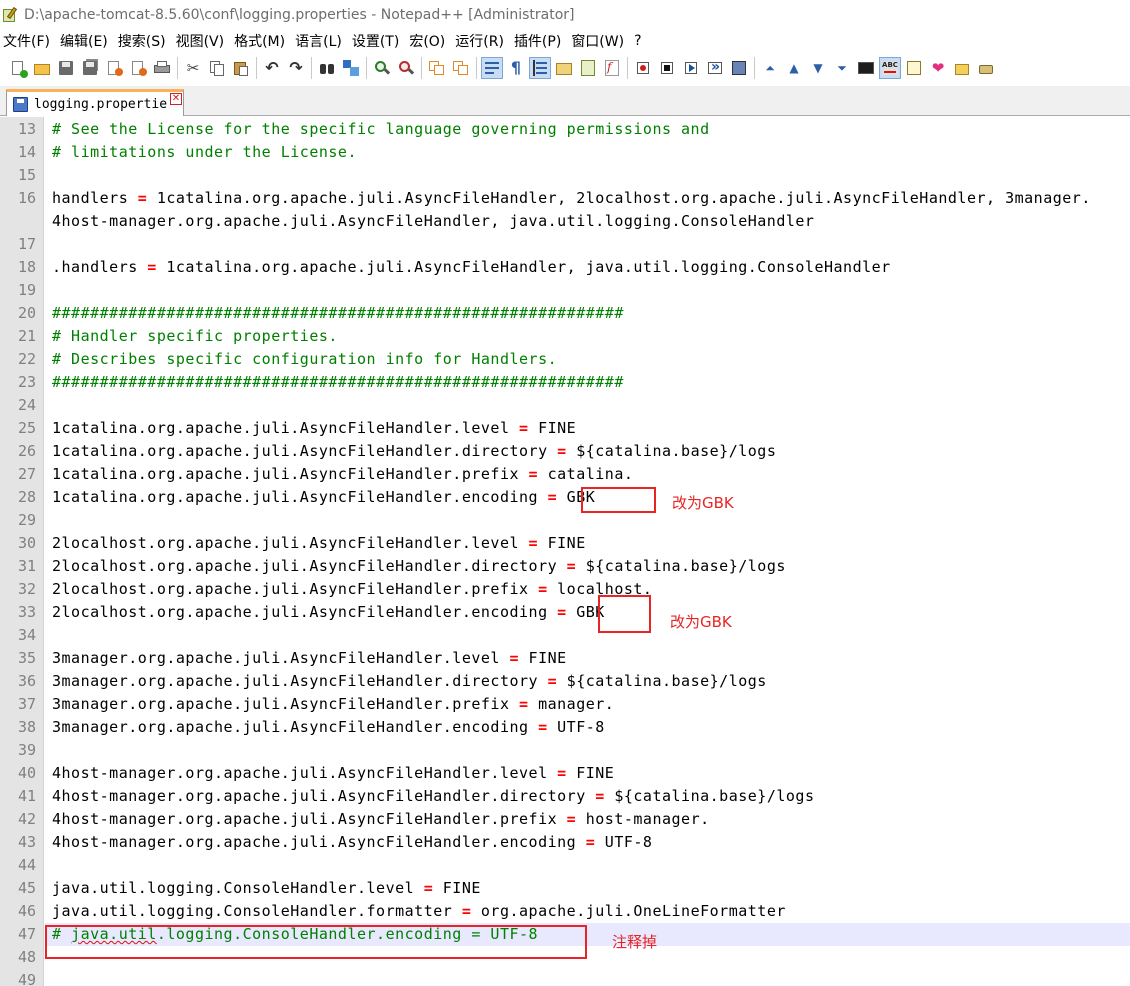 This screenshot has height=986, width=1130. What do you see at coordinates (667, 68) in the screenshot?
I see `stop-recording-button` at bounding box center [667, 68].